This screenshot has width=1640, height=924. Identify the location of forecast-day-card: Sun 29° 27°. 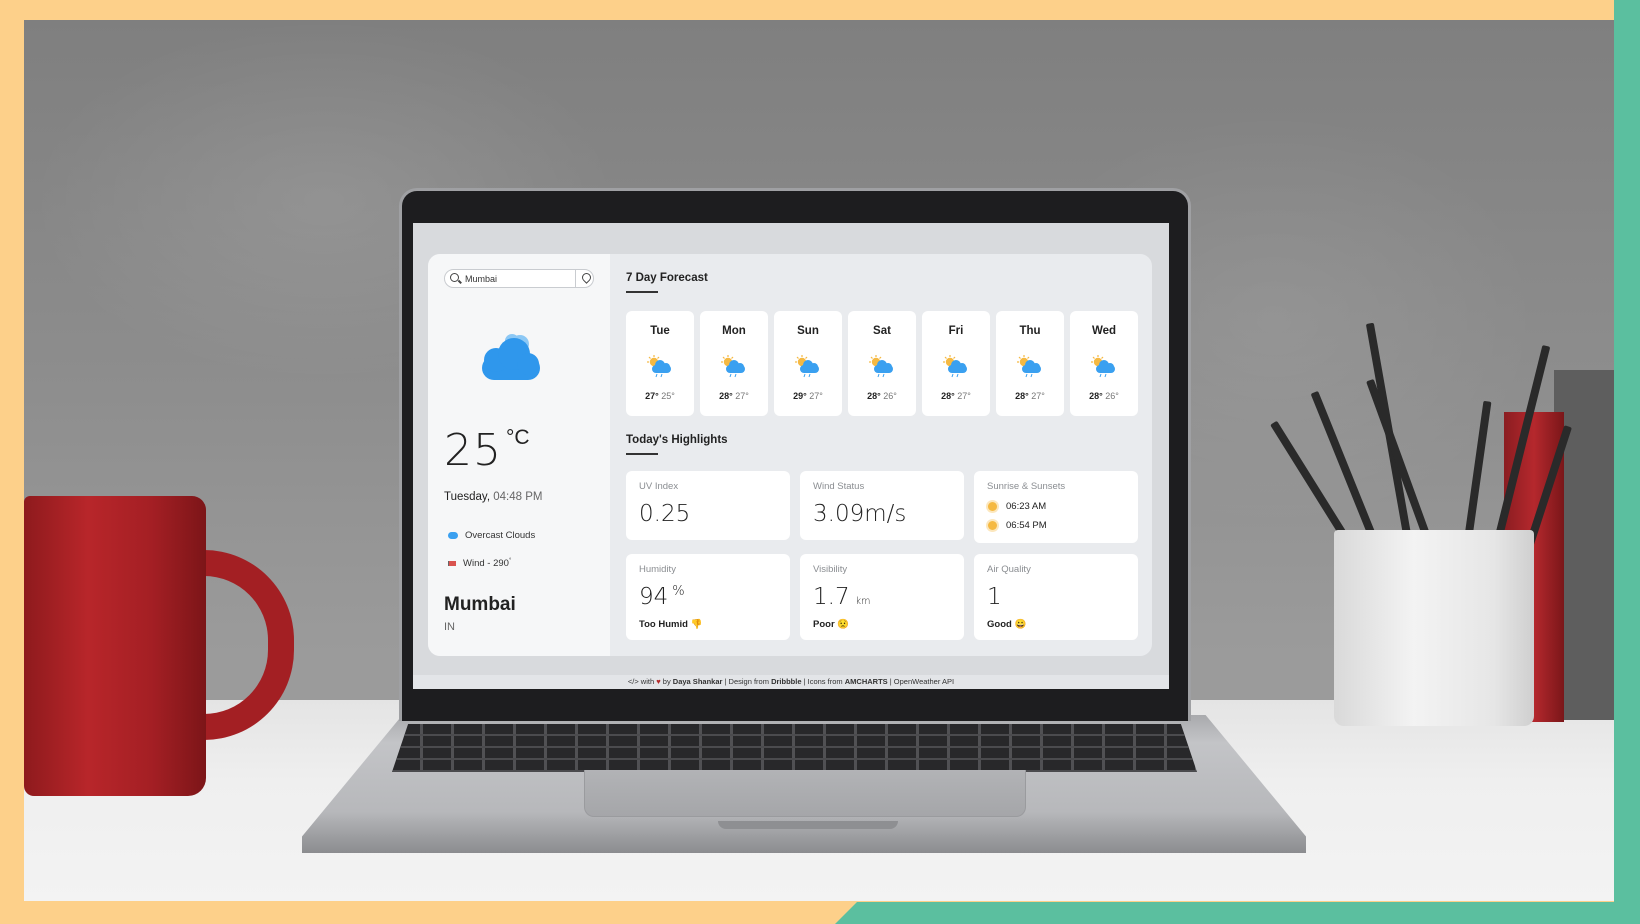
(808, 363).